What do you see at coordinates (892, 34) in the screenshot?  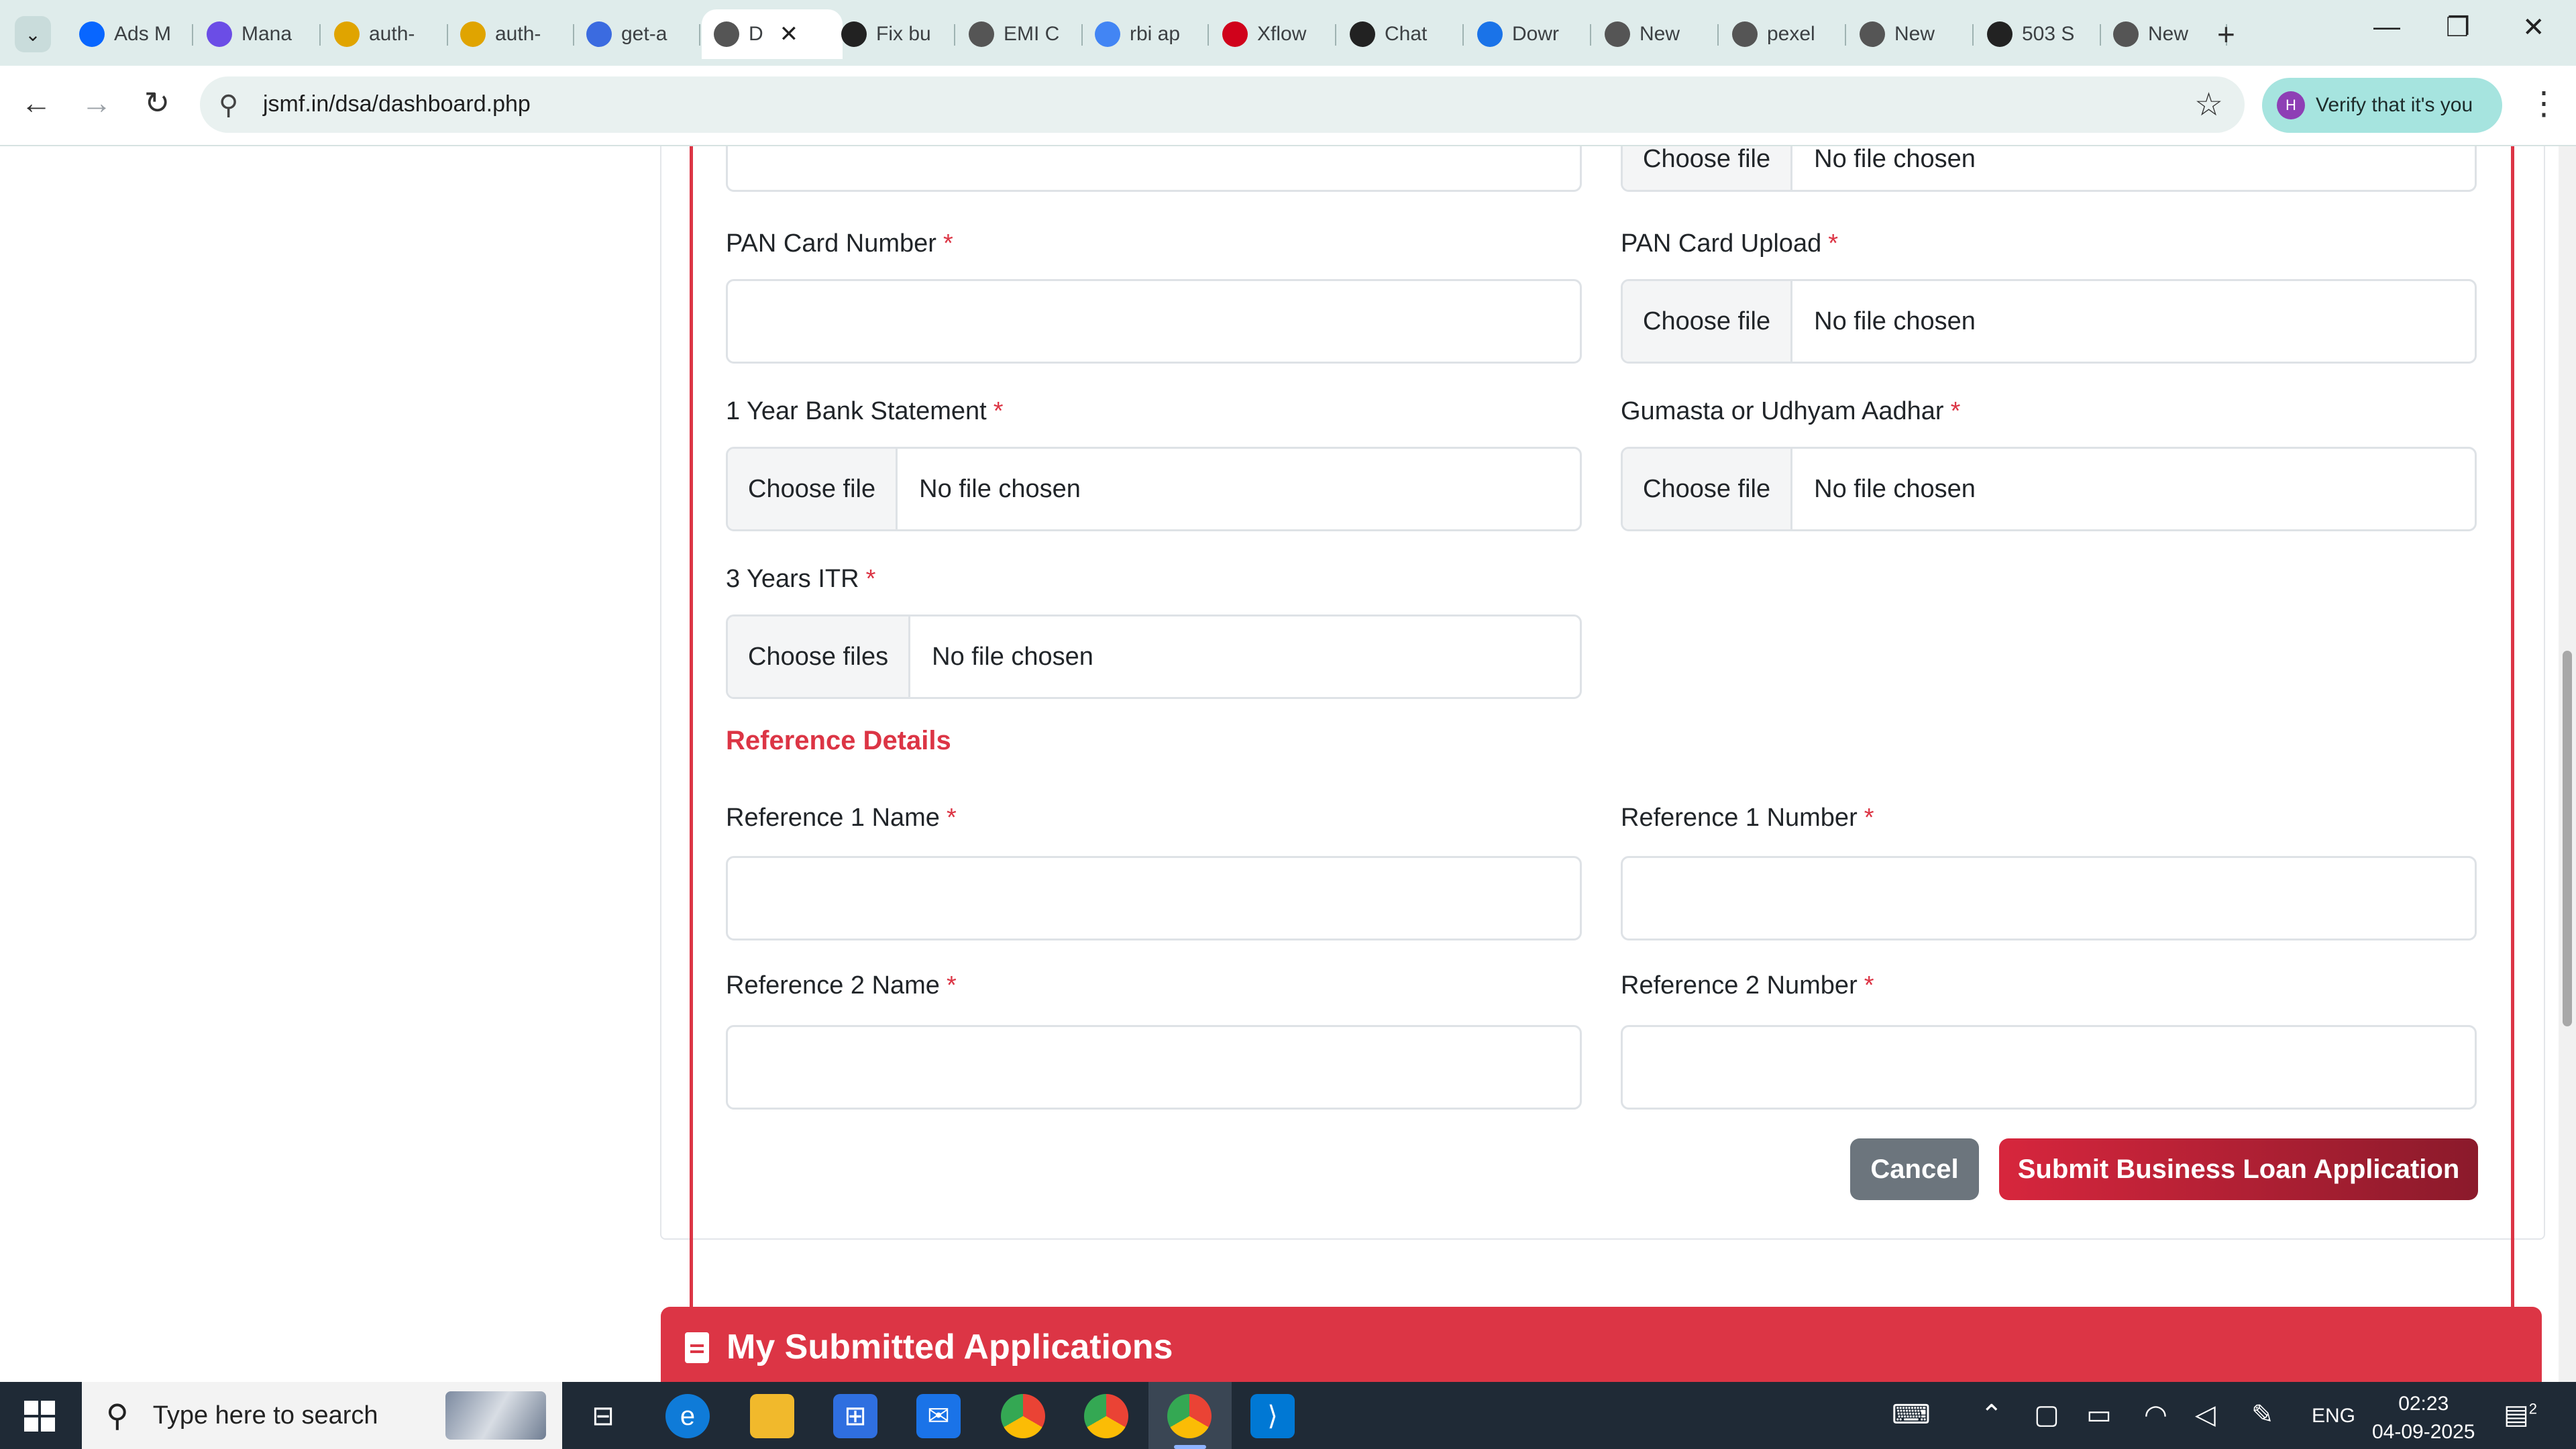 I see `browser-tab: Fix bu` at bounding box center [892, 34].